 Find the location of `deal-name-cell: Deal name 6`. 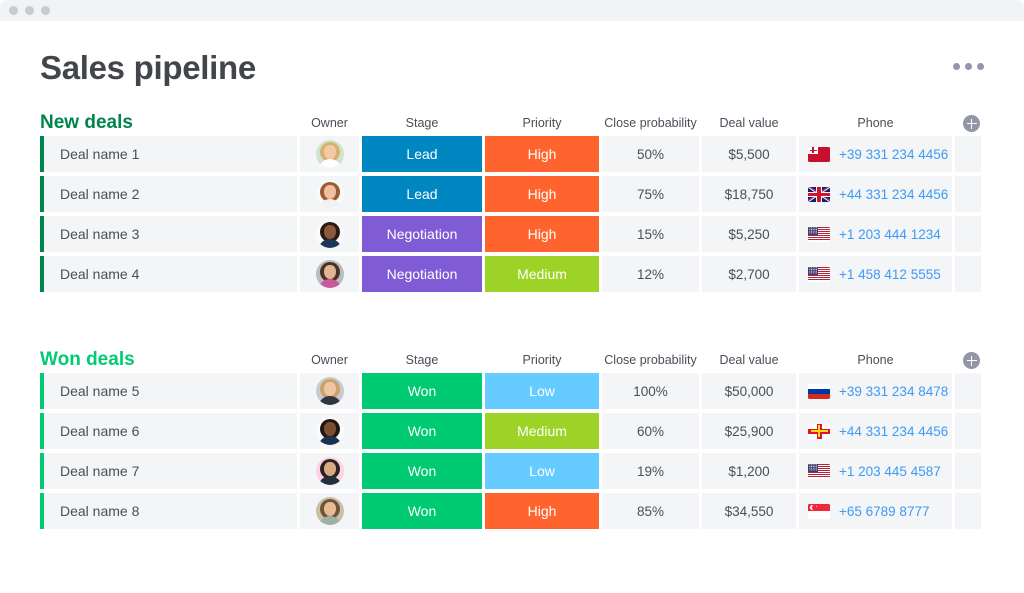

deal-name-cell: Deal name 6 is located at coordinates (170, 431).